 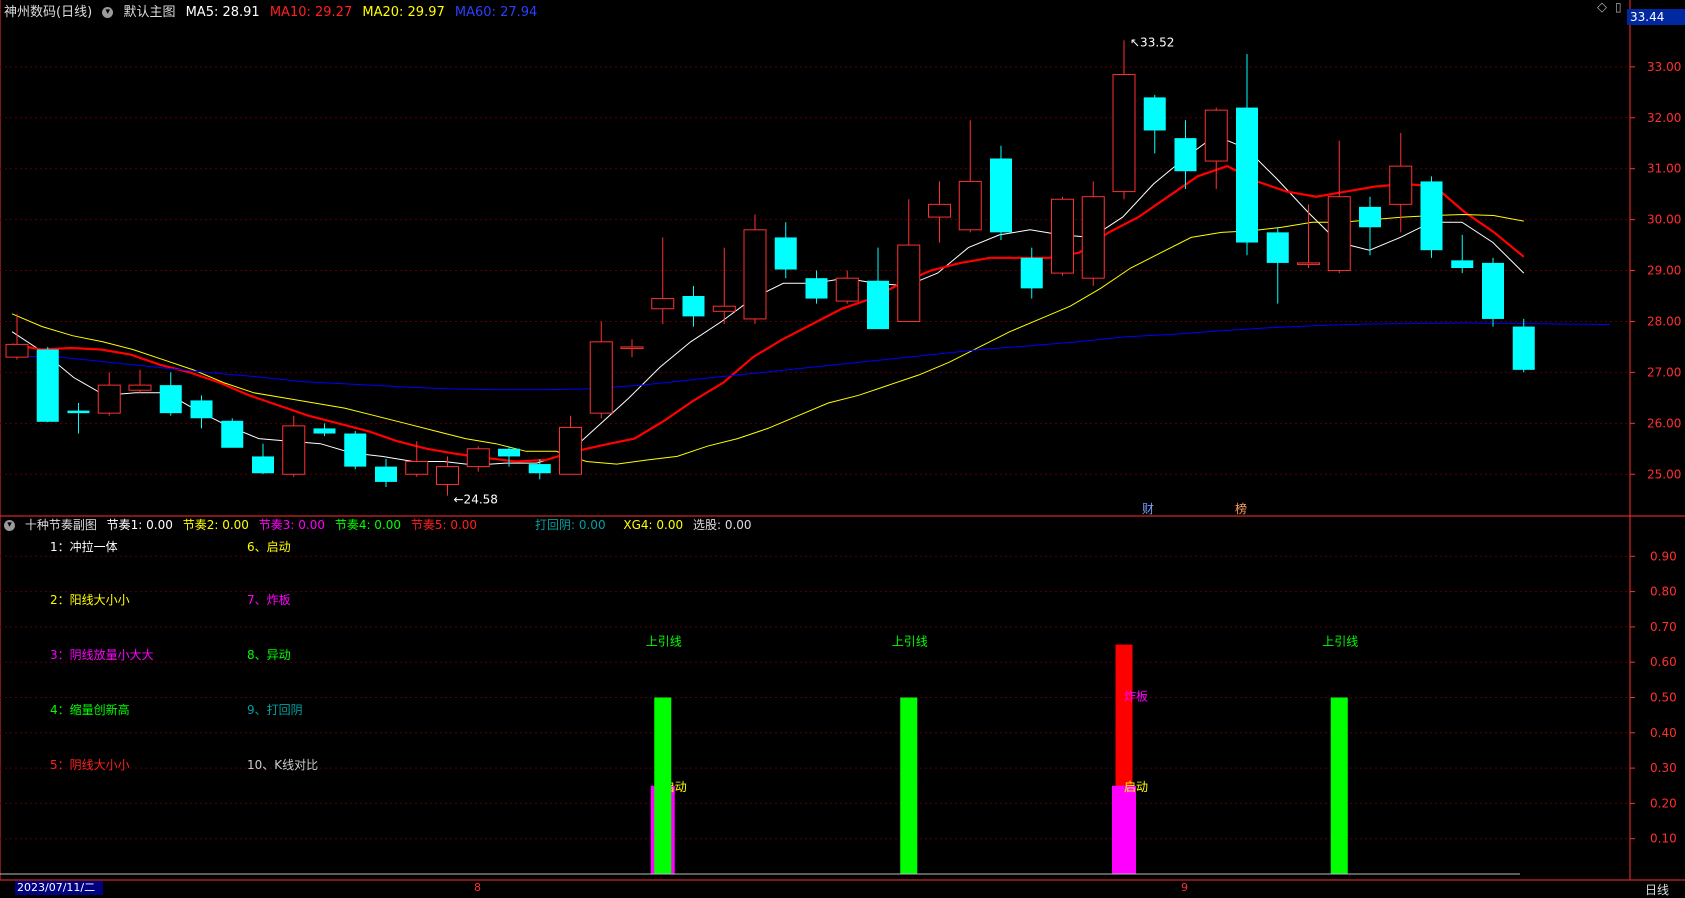 What do you see at coordinates (1618, 7) in the screenshot?
I see `window-icon: ▯` at bounding box center [1618, 7].